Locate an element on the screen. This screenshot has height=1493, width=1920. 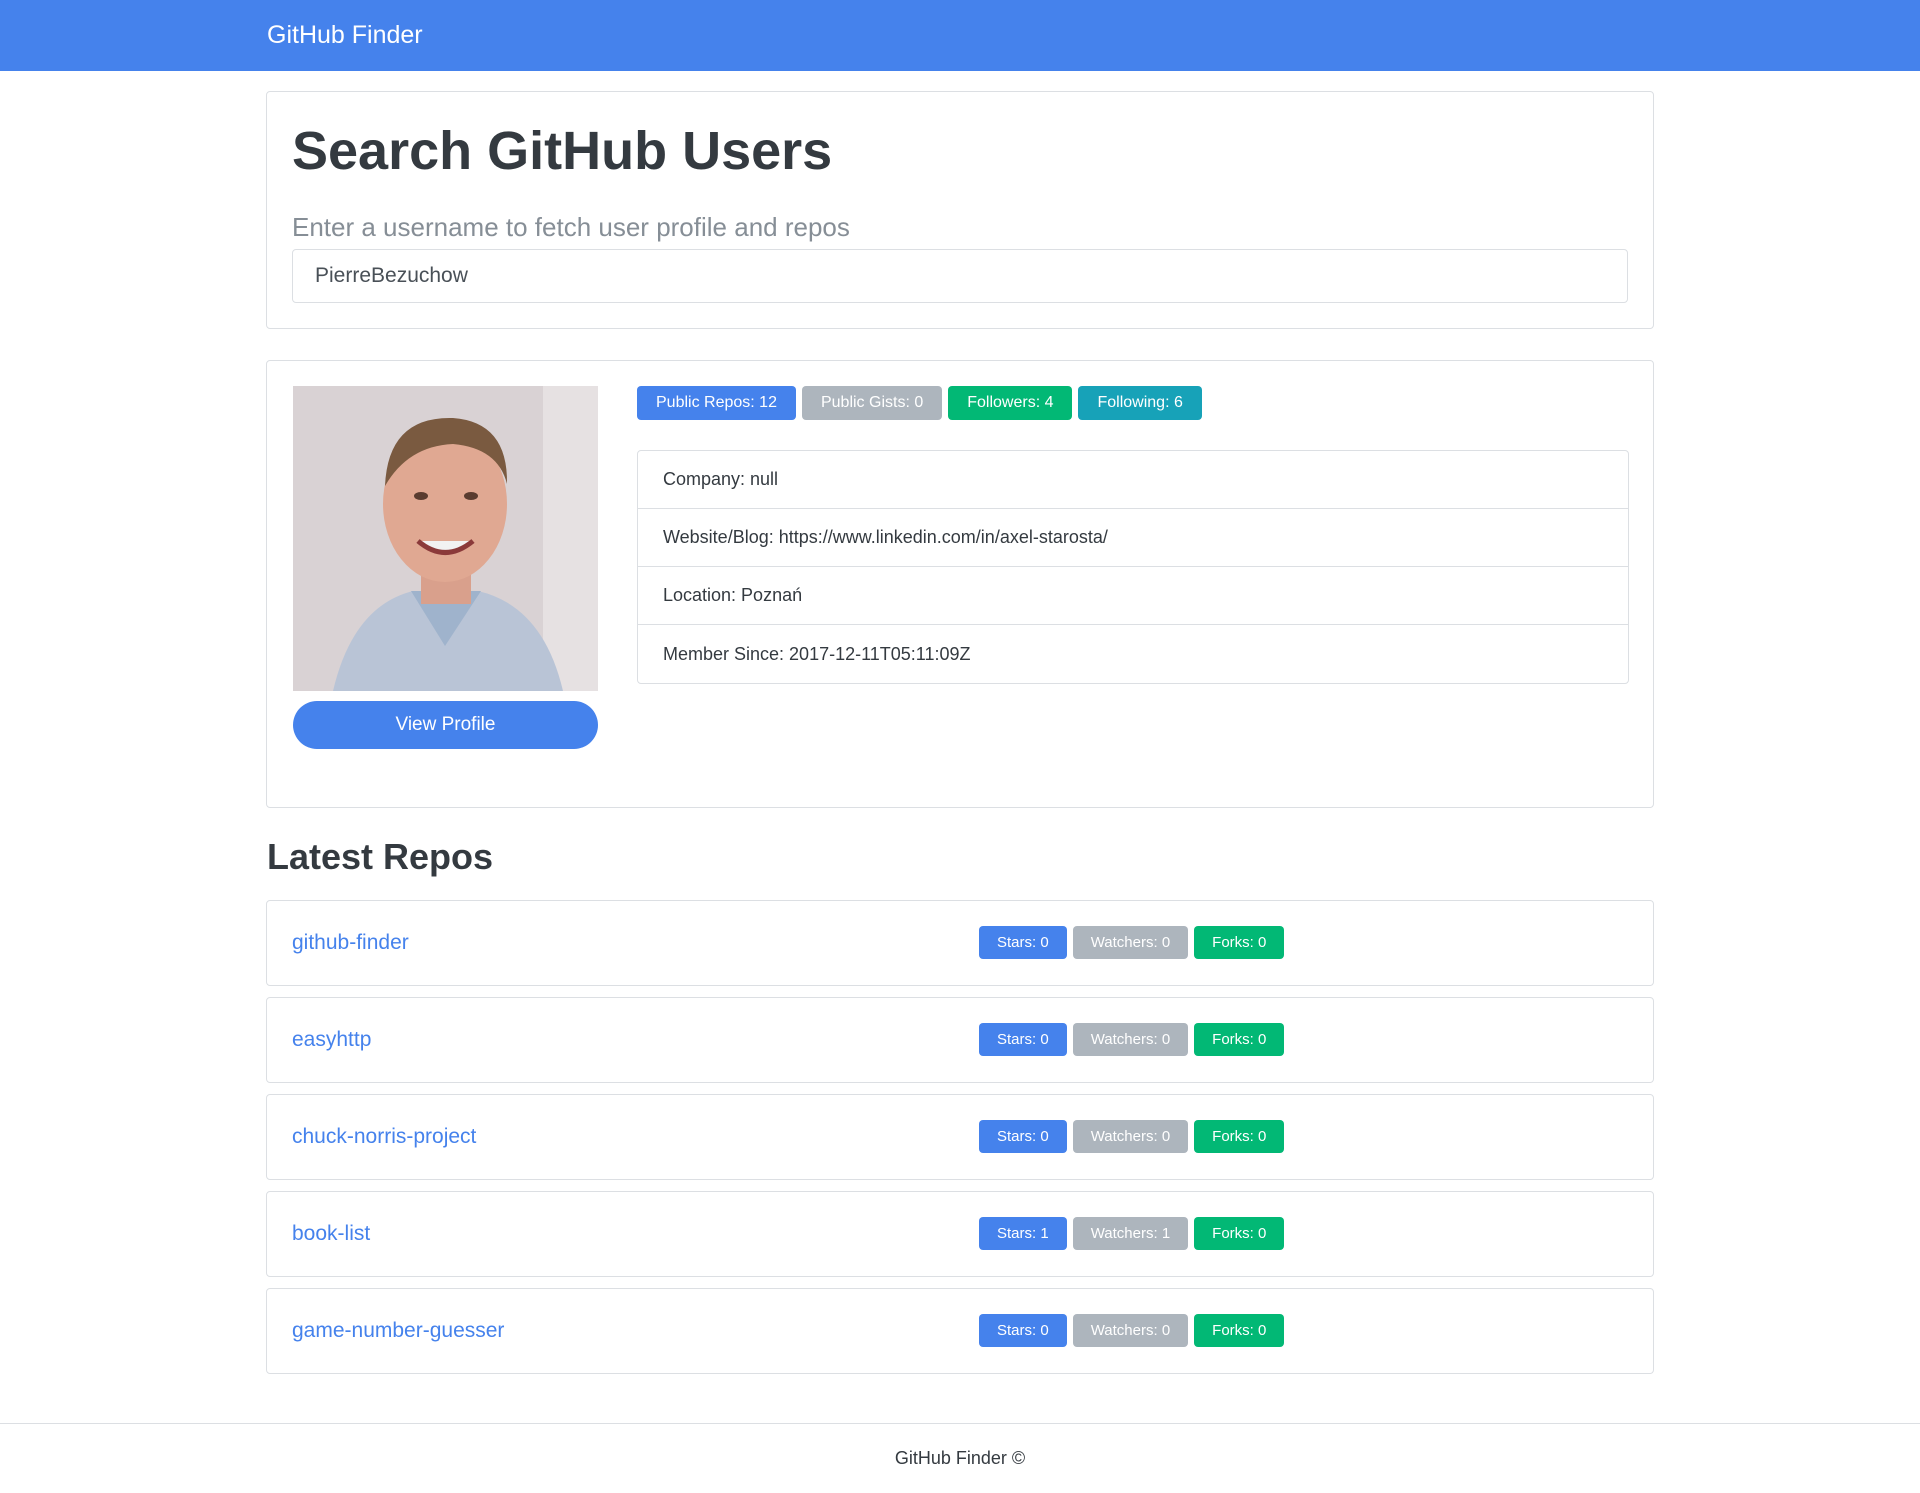
repo-badges: Stars: 1 Watchers: 1 Forks: 0 is located at coordinates (1132, 1233).